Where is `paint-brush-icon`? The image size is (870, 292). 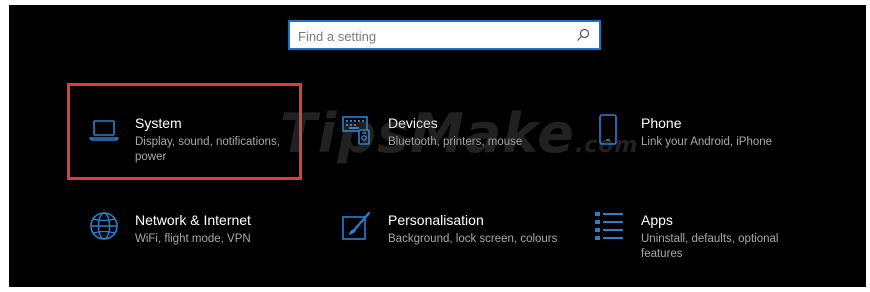
paint-brush-icon is located at coordinates (356, 225).